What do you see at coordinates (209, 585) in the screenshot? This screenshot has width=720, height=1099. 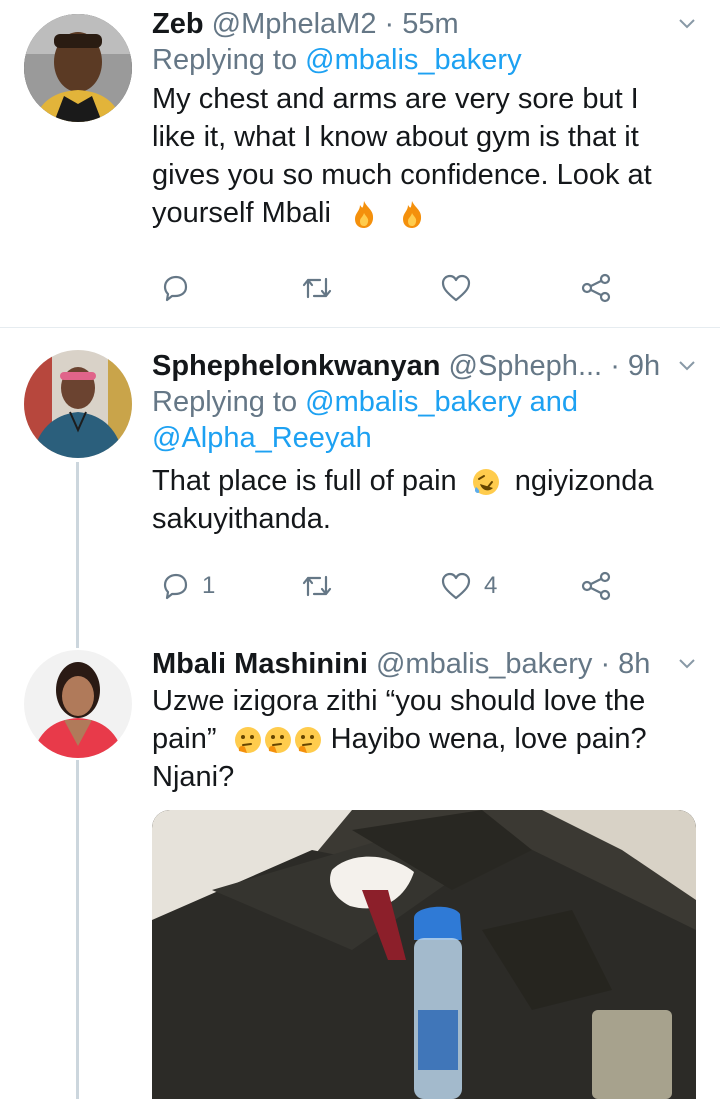 I see `reply-count: 1` at bounding box center [209, 585].